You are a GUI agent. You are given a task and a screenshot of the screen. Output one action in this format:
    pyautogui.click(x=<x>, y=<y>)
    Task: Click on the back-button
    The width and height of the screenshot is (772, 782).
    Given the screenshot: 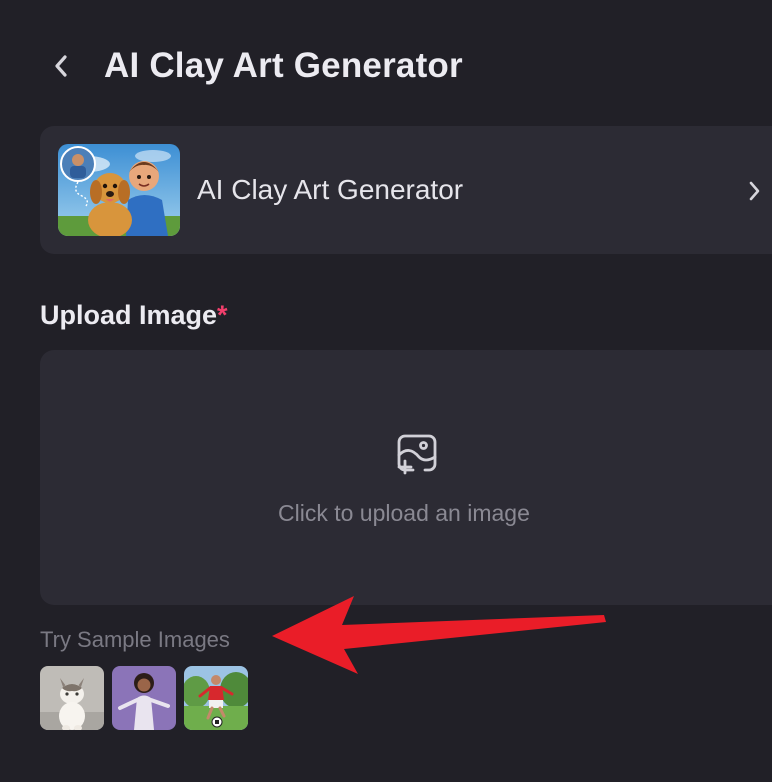 What is the action you would take?
    pyautogui.click(x=61, y=66)
    